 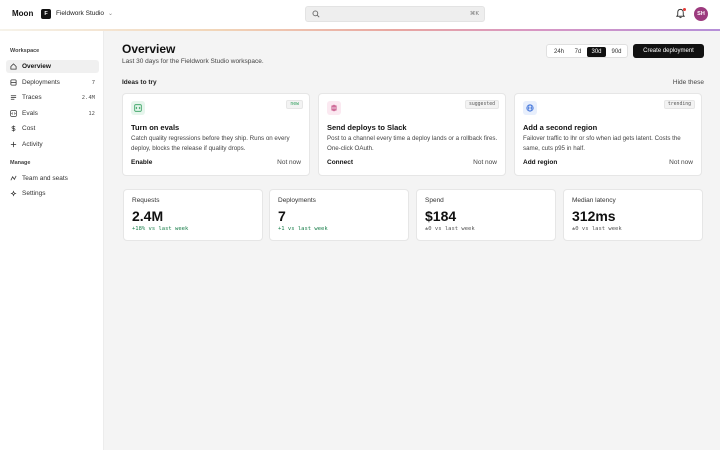 What do you see at coordinates (22, 13) in the screenshot?
I see `app-logo: Moon` at bounding box center [22, 13].